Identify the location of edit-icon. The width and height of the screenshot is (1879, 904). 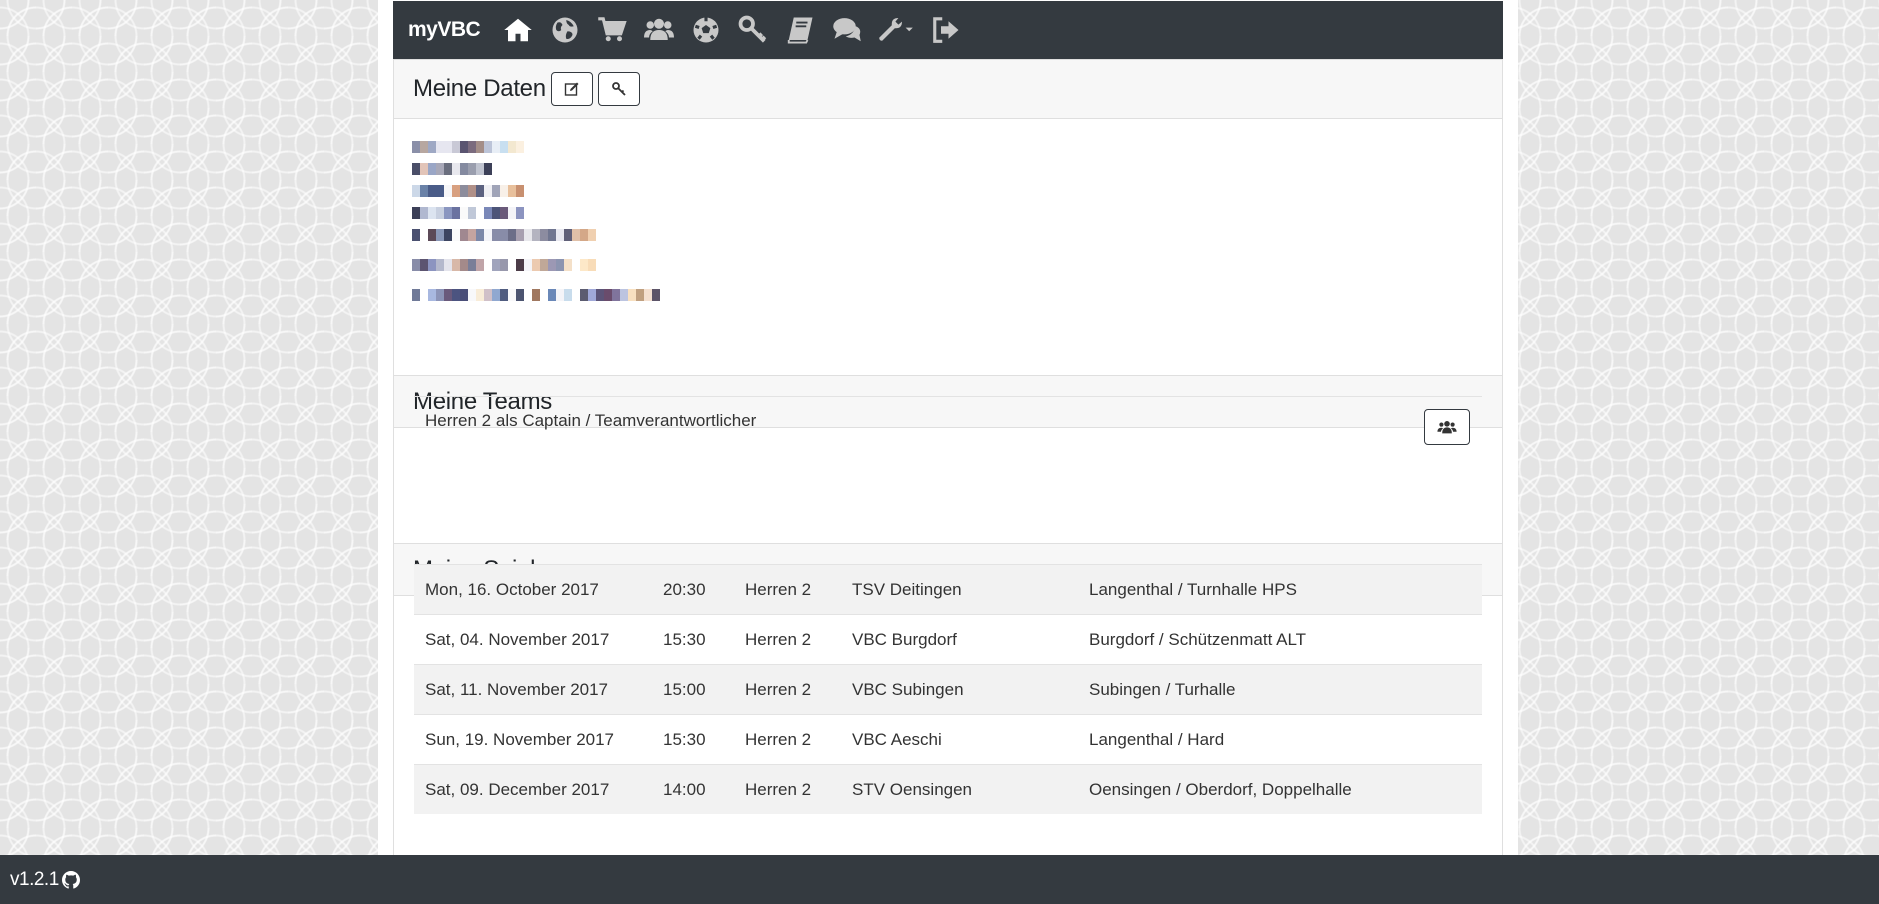
(571, 89).